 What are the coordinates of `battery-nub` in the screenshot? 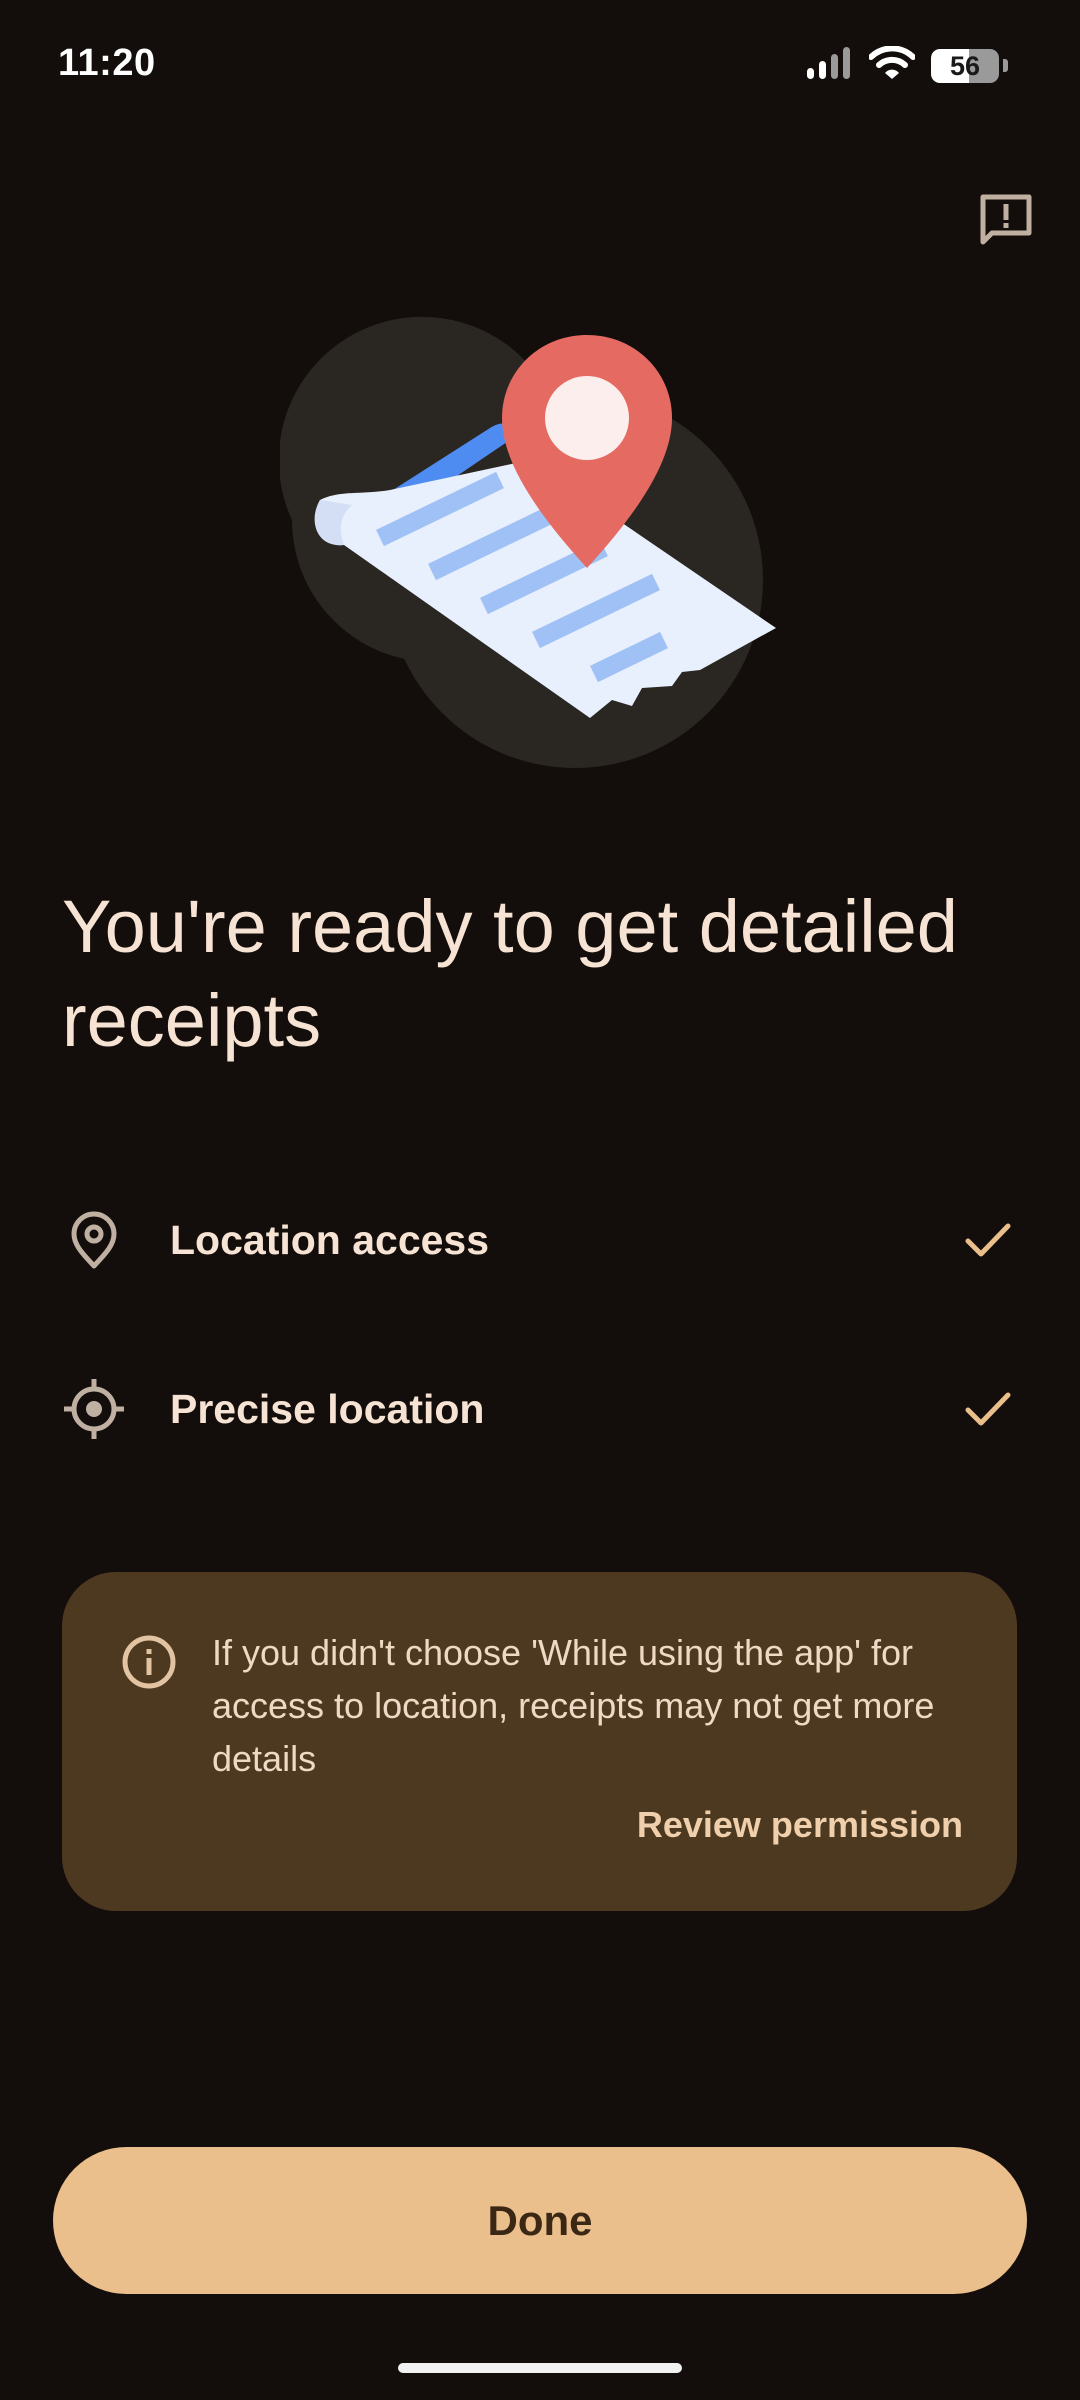 It's located at (1005, 65).